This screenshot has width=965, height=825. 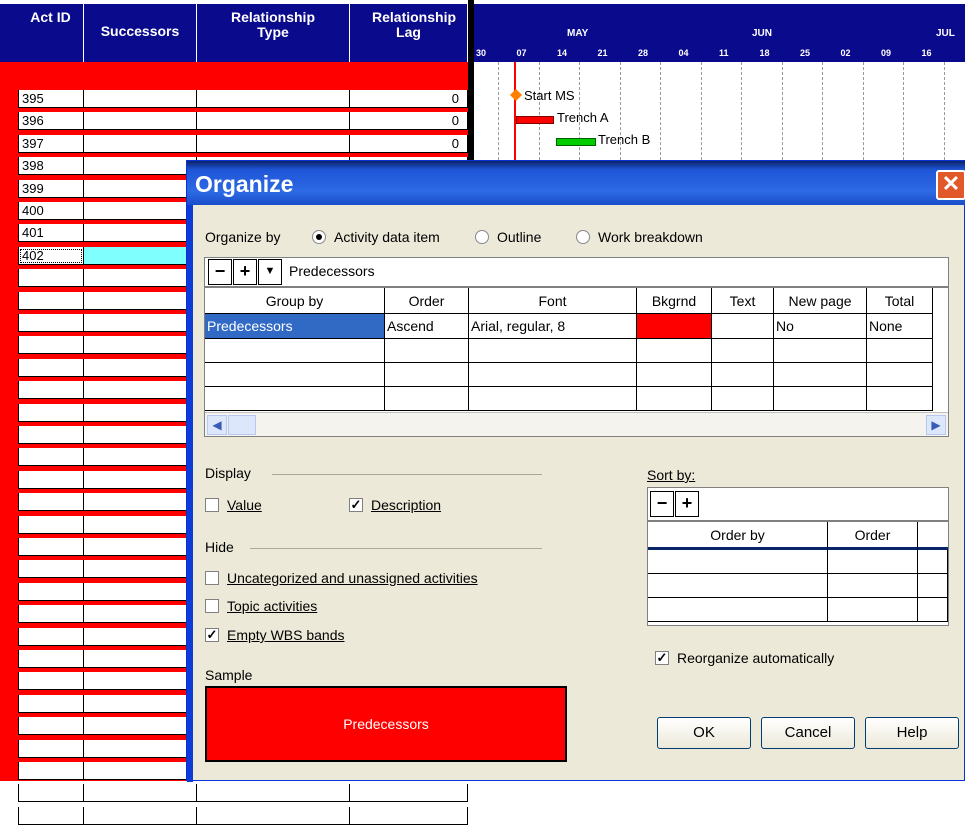 I want to click on table-row: 396 0, so click(x=243, y=121).